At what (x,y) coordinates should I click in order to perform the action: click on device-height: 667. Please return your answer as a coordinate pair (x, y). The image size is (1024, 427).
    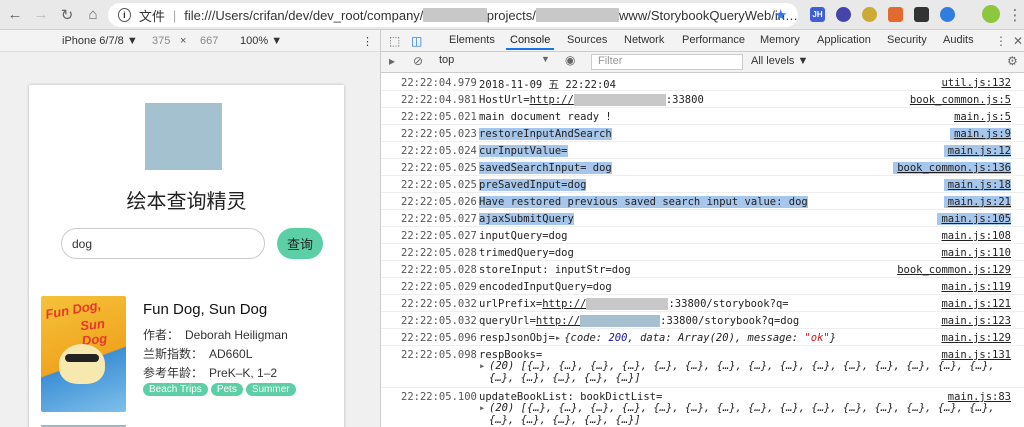
    Looking at the image, I should click on (209, 41).